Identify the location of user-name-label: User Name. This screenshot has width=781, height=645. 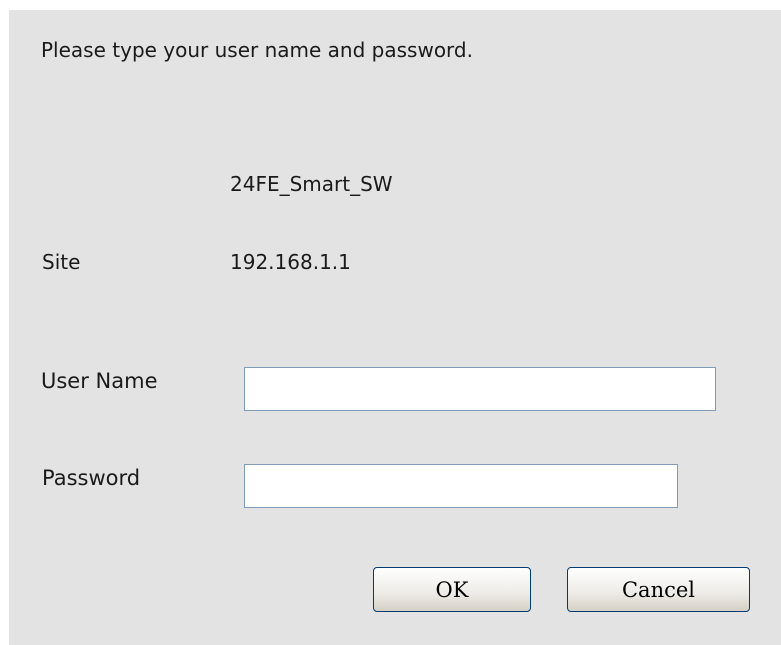
(99, 381).